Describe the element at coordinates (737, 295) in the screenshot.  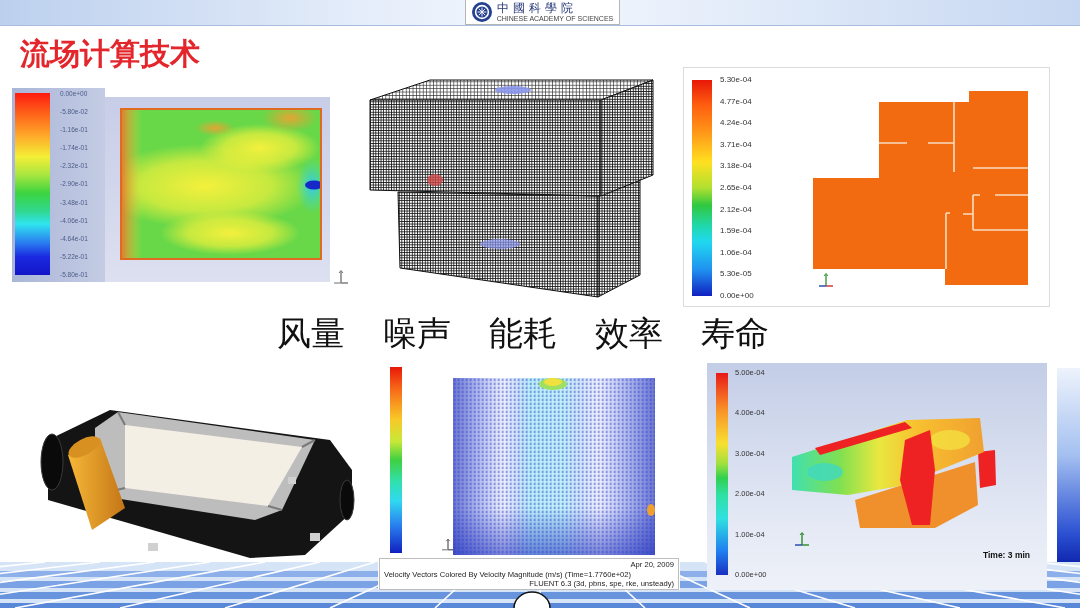
I see `scale-label: 0.00e+00` at that location.